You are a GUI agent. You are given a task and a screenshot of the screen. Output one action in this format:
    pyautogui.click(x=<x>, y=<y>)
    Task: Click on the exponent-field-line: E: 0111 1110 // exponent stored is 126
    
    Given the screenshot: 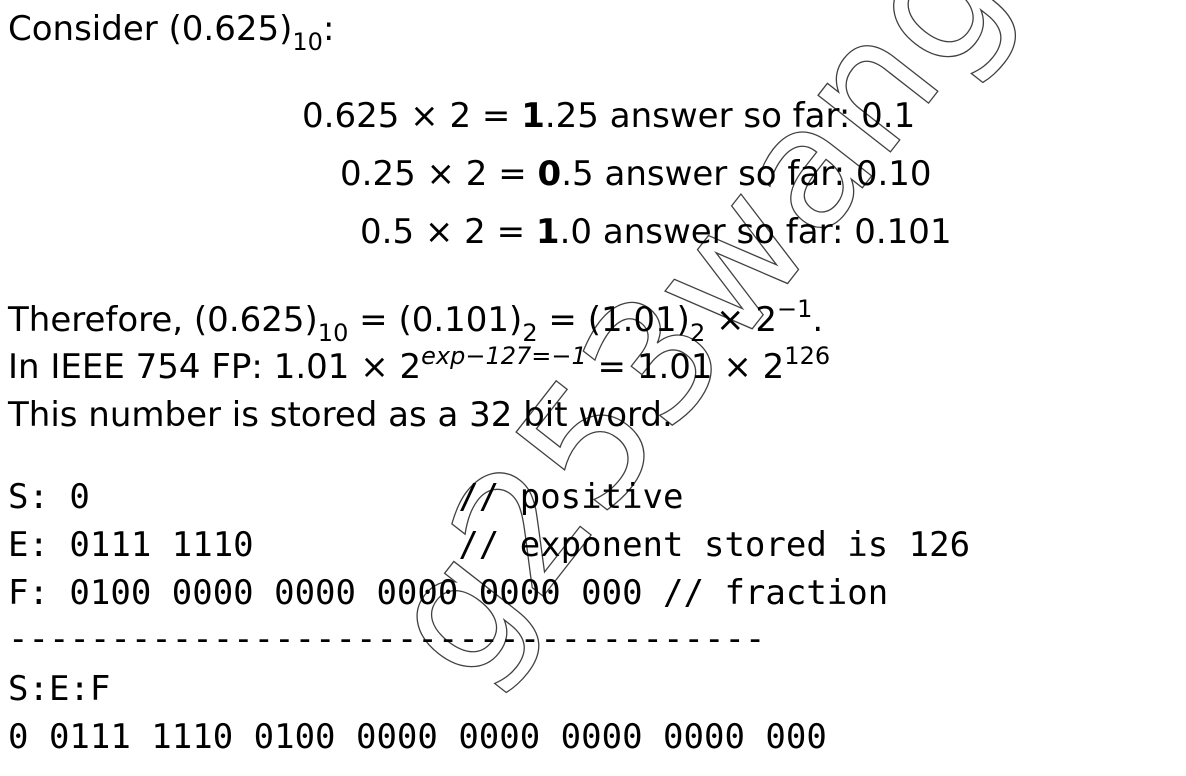 What is the action you would take?
    pyautogui.click(x=489, y=545)
    